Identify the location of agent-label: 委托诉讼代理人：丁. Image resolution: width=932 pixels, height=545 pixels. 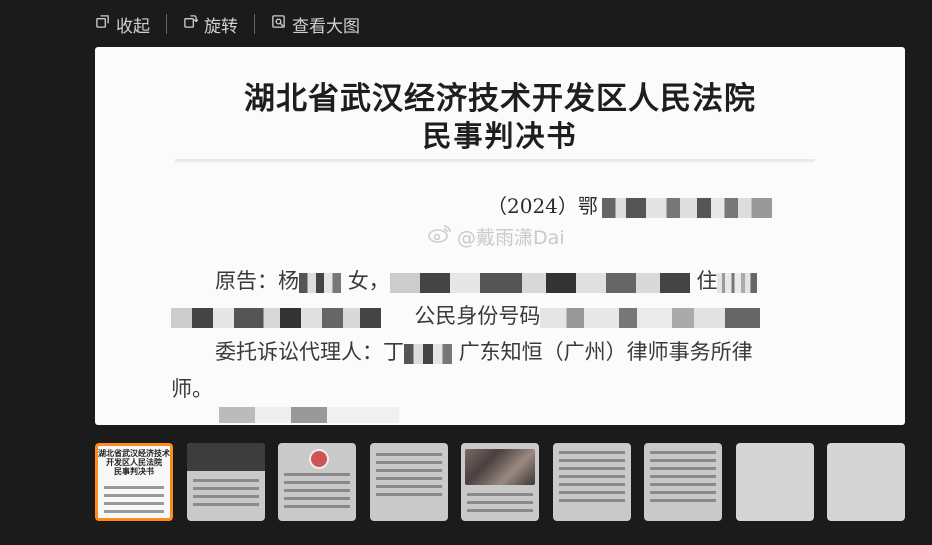
(309, 352).